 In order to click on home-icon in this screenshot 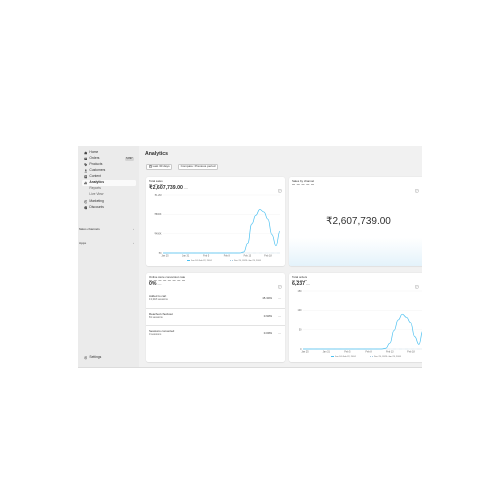, I will do `click(85, 153)`.